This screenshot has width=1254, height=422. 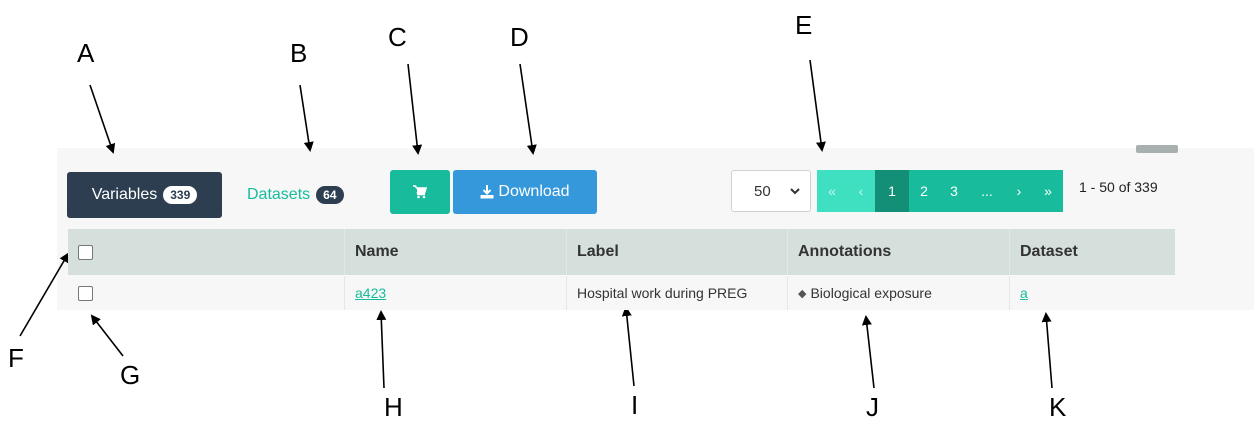 What do you see at coordinates (868, 352) in the screenshot?
I see `arrow-j` at bounding box center [868, 352].